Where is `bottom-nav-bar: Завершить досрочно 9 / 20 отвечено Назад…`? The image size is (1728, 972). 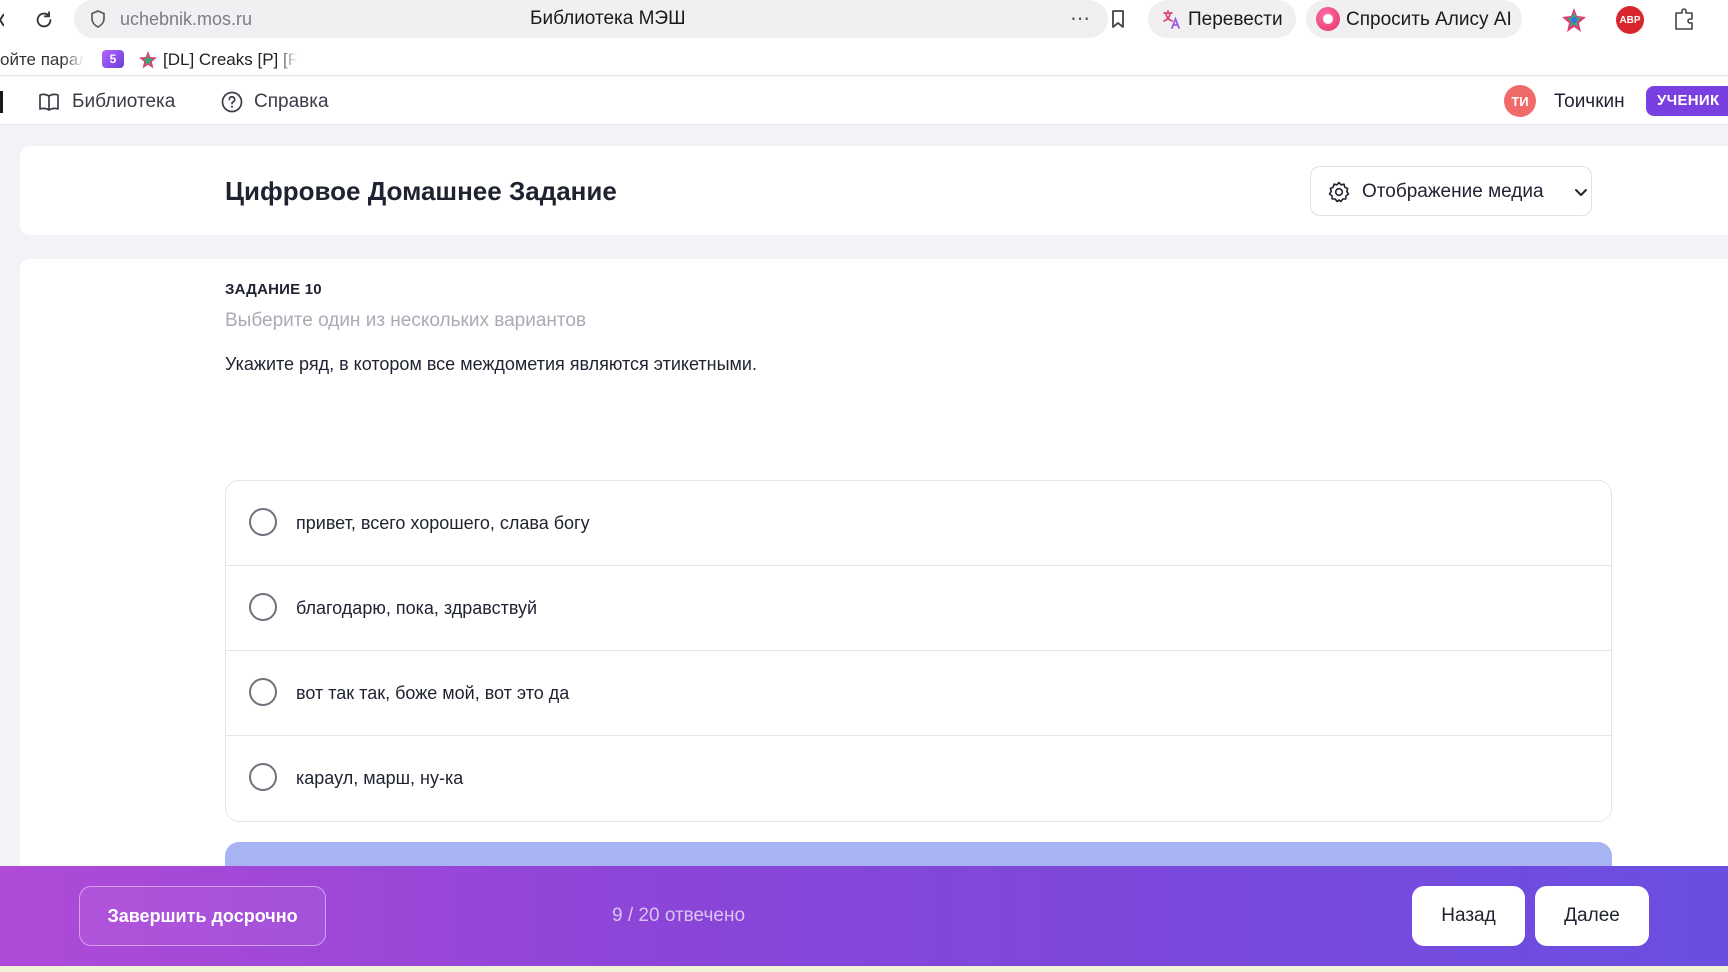
bottom-nav-bar: Завершить досрочно 9 / 20 отвечено Назад… is located at coordinates (864, 916).